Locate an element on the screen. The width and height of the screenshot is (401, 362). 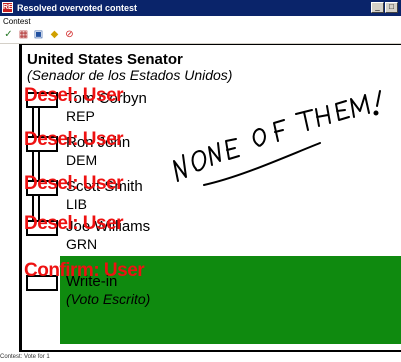
handwritten-note is located at coordinates (277, 138).